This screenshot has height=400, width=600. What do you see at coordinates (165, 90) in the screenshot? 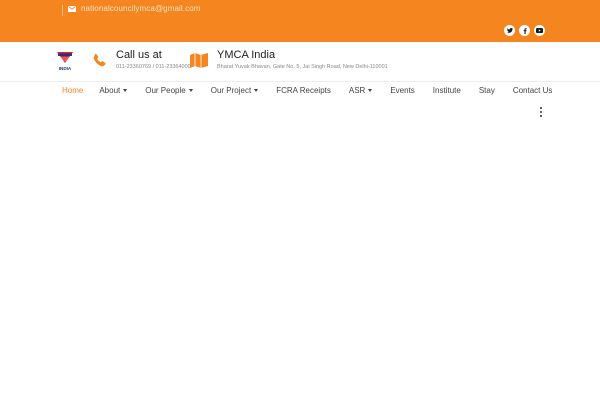
I see `nav-item-label: Our People` at bounding box center [165, 90].